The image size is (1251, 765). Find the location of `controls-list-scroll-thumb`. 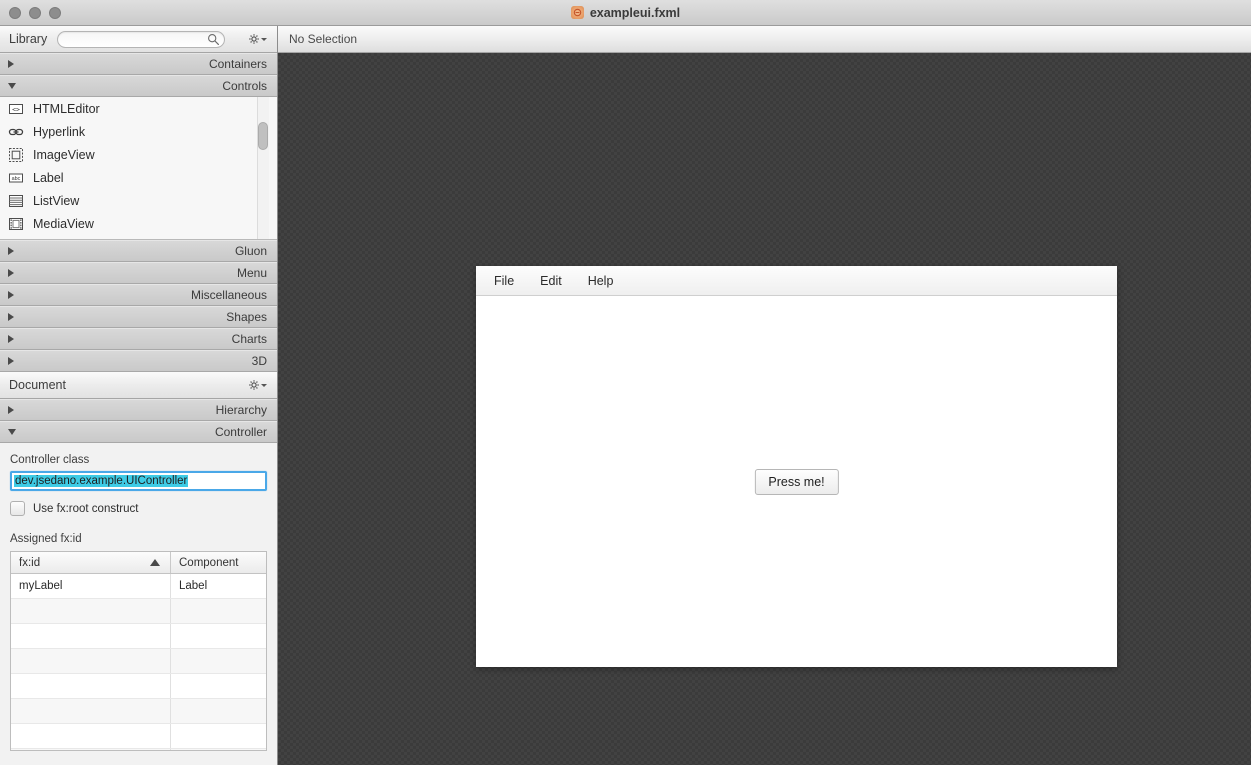

controls-list-scroll-thumb is located at coordinates (263, 136).